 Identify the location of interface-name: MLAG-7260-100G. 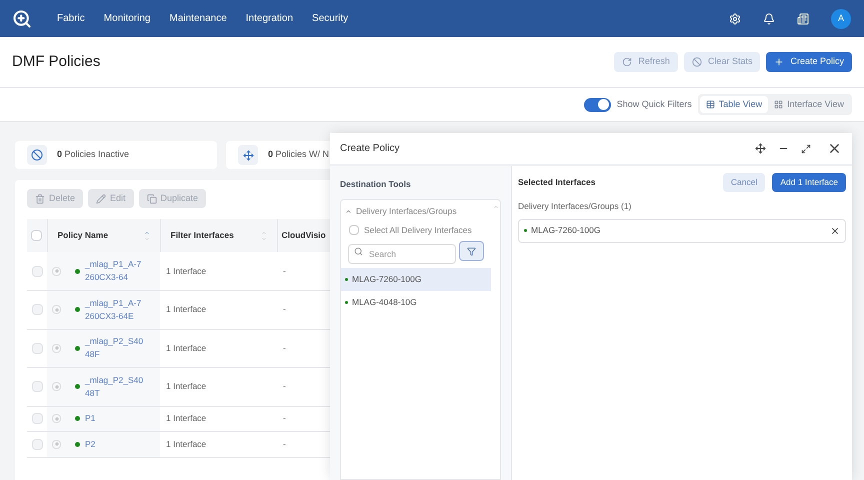
(565, 231).